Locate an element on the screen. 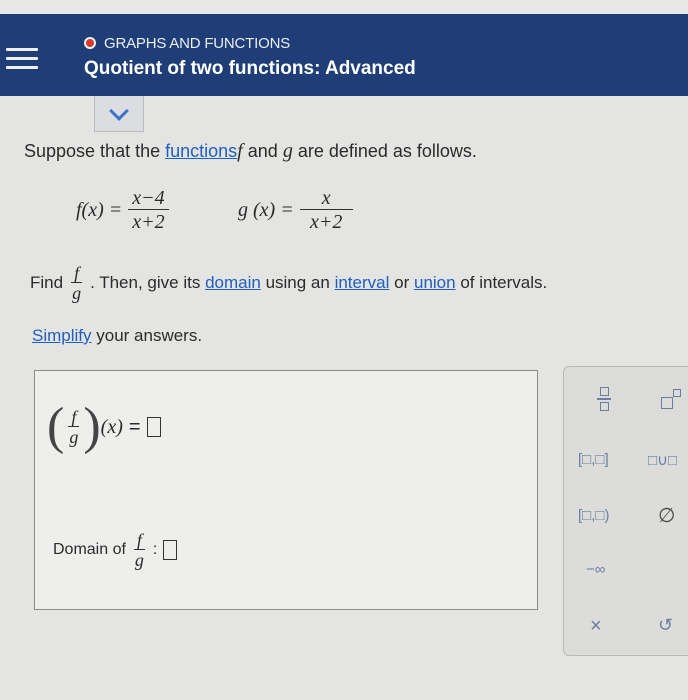  f-symbol: f is located at coordinates (240, 151).